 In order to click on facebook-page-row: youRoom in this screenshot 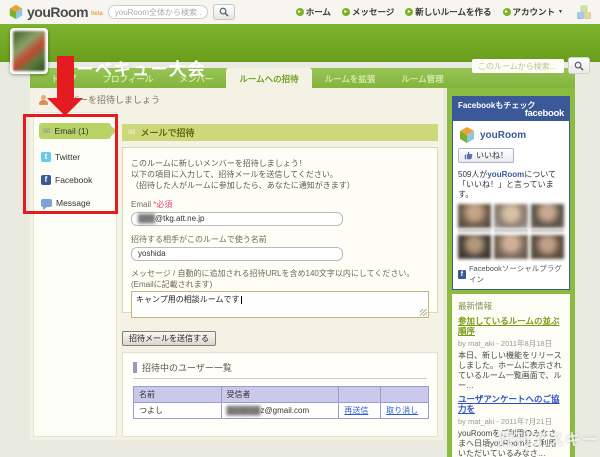, I will do `click(511, 135)`.